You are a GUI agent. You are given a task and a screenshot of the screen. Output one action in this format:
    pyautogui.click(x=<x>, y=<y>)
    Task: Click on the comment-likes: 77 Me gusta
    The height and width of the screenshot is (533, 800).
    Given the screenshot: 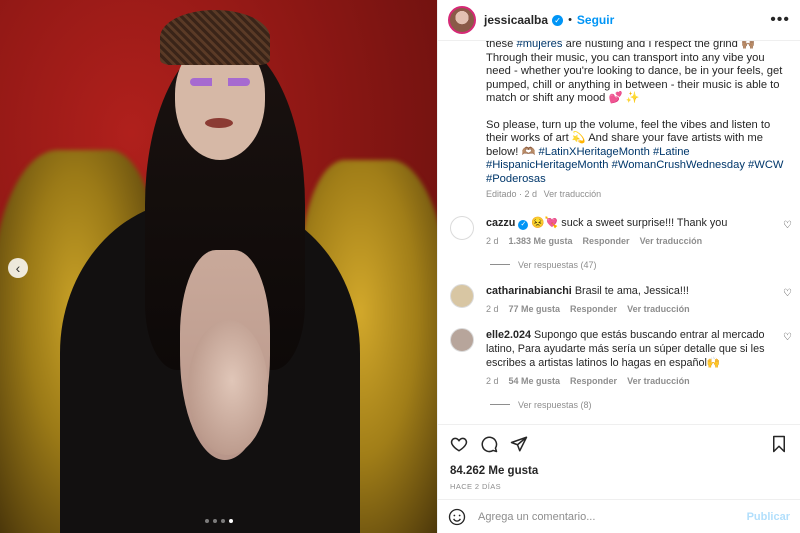 What is the action you would take?
    pyautogui.click(x=535, y=309)
    